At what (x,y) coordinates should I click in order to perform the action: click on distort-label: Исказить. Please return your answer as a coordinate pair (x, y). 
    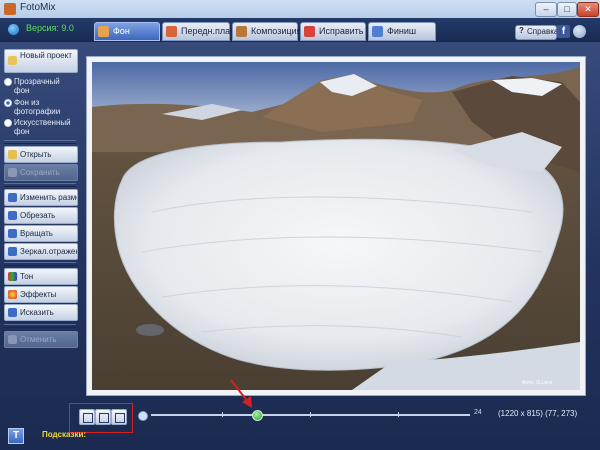
    Looking at the image, I should click on (37, 312).